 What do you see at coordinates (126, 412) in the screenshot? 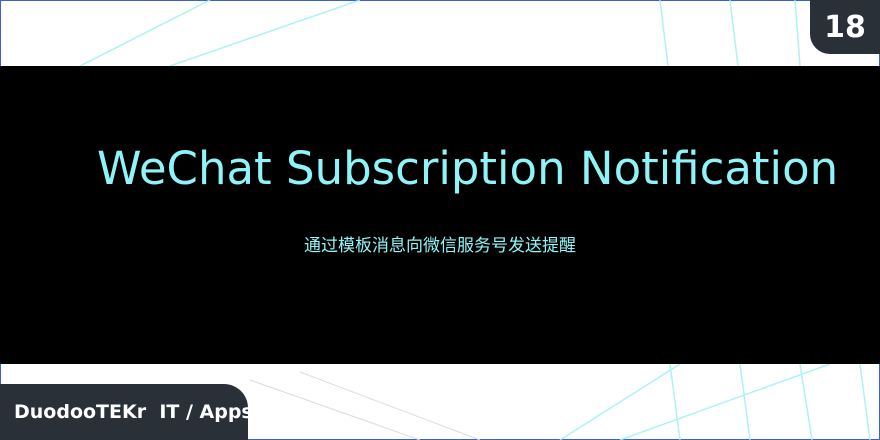
I see `brand-tab: DuodooTEKr IT / Apps` at bounding box center [126, 412].